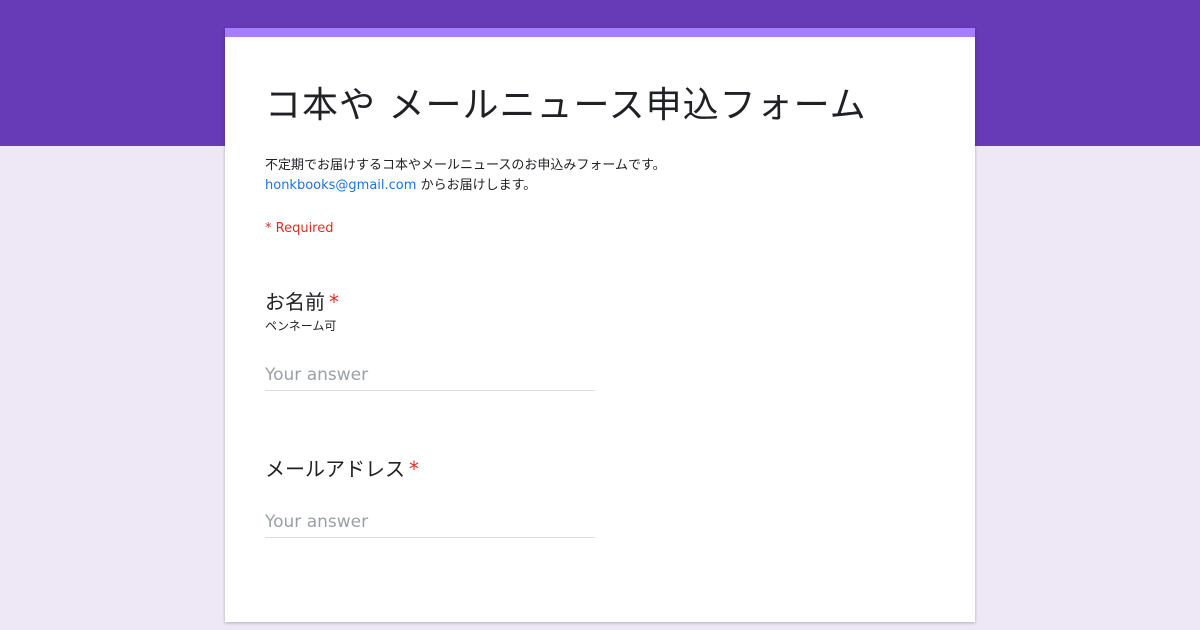 The image size is (1200, 630). I want to click on question-name: お名前 * ペンネーム可, so click(302, 310).